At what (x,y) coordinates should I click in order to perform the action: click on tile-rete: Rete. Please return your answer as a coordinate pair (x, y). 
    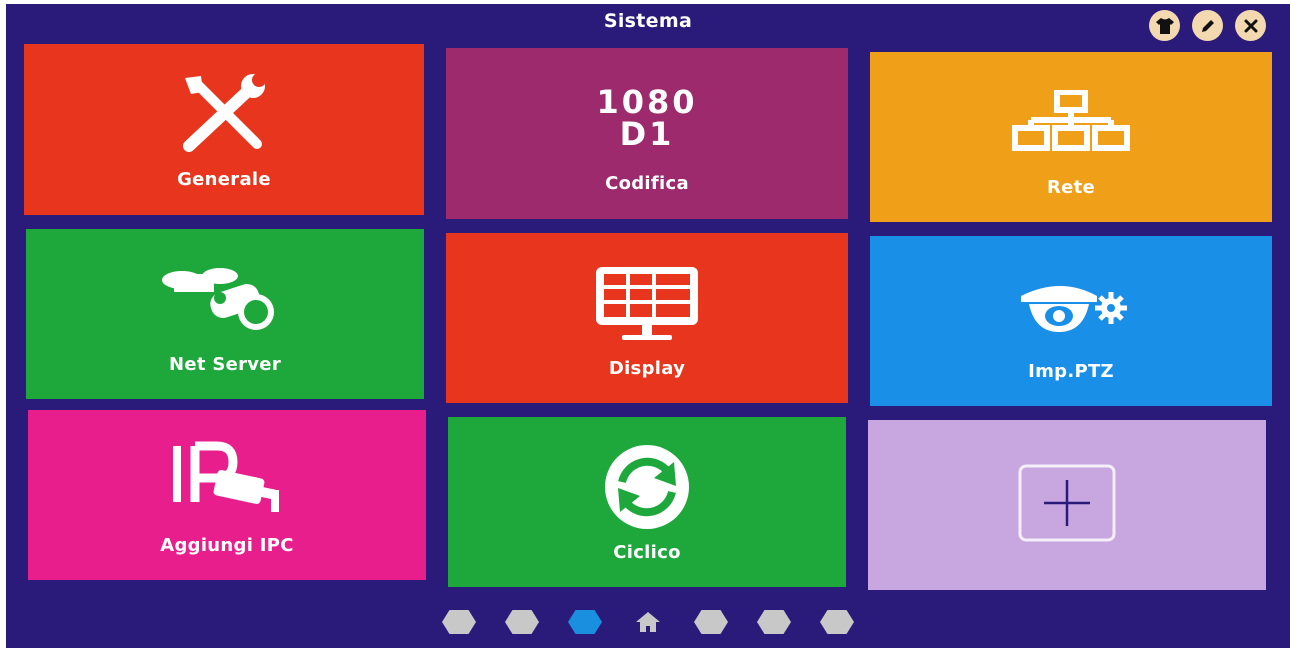
    Looking at the image, I should click on (1071, 137).